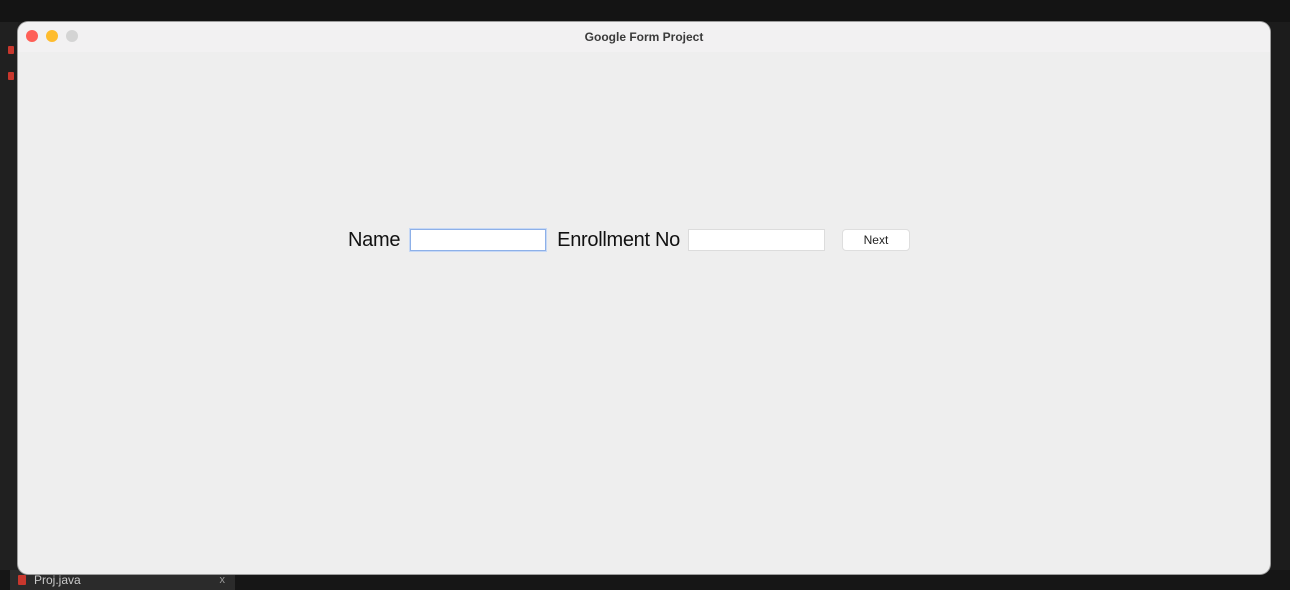 The width and height of the screenshot is (1290, 590). What do you see at coordinates (478, 240) in the screenshot?
I see `name-field` at bounding box center [478, 240].